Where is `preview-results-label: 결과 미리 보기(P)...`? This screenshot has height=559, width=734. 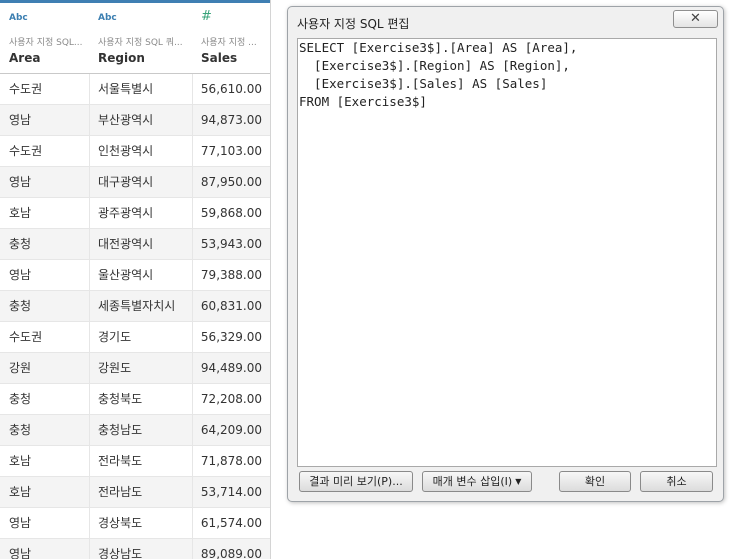 preview-results-label: 결과 미리 보기(P)... is located at coordinates (356, 481).